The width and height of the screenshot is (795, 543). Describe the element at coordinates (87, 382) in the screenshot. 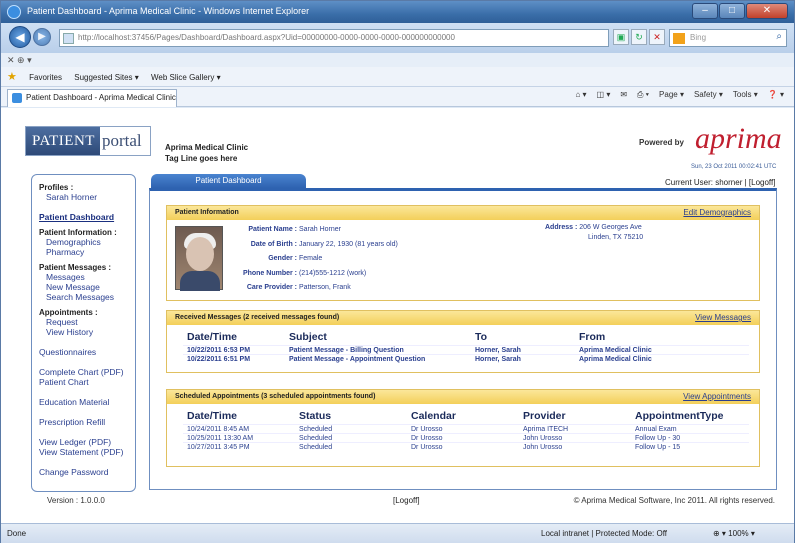

I see `sidebar-item-patient-chart: Patient Chart` at that location.